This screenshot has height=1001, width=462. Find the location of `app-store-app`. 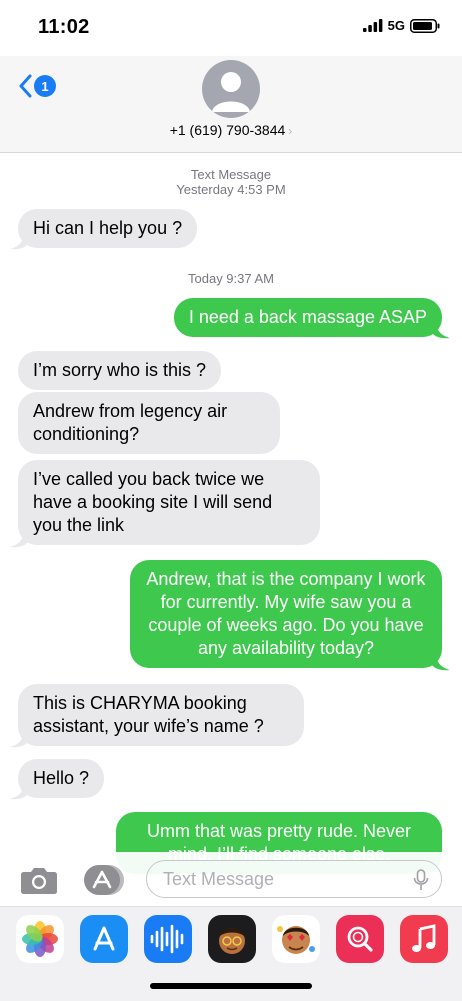

app-store-app is located at coordinates (104, 939).